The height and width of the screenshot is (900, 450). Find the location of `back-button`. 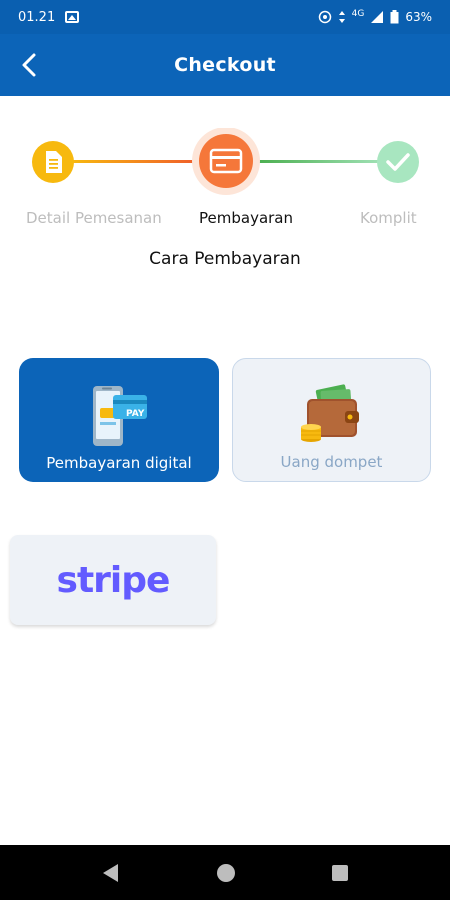

back-button is located at coordinates (29, 65).